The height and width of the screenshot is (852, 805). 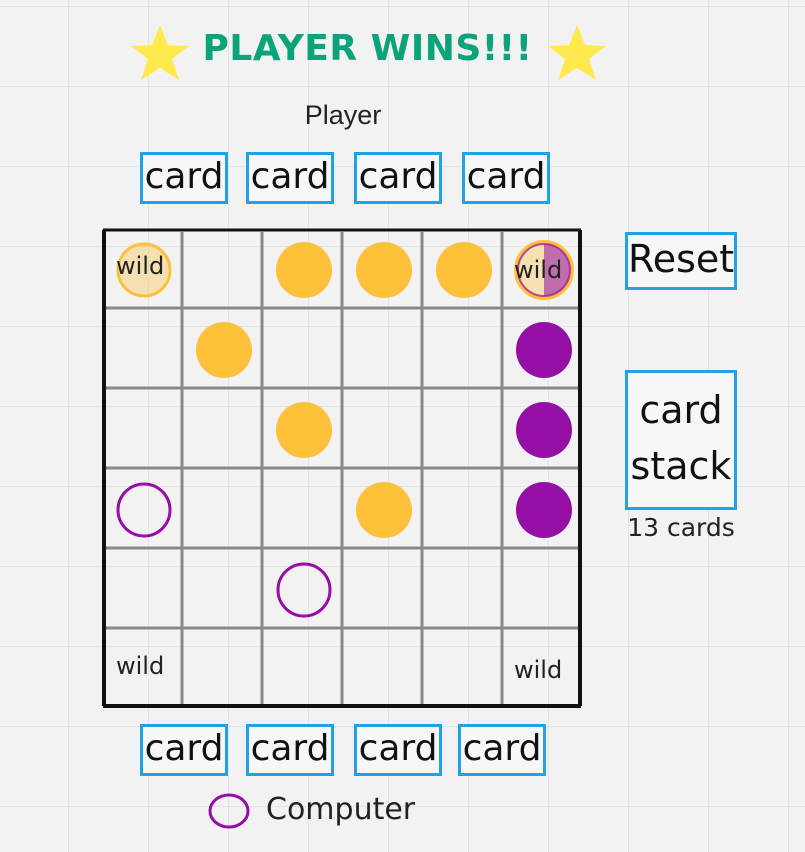 What do you see at coordinates (229, 811) in the screenshot?
I see `computer-marker-icon` at bounding box center [229, 811].